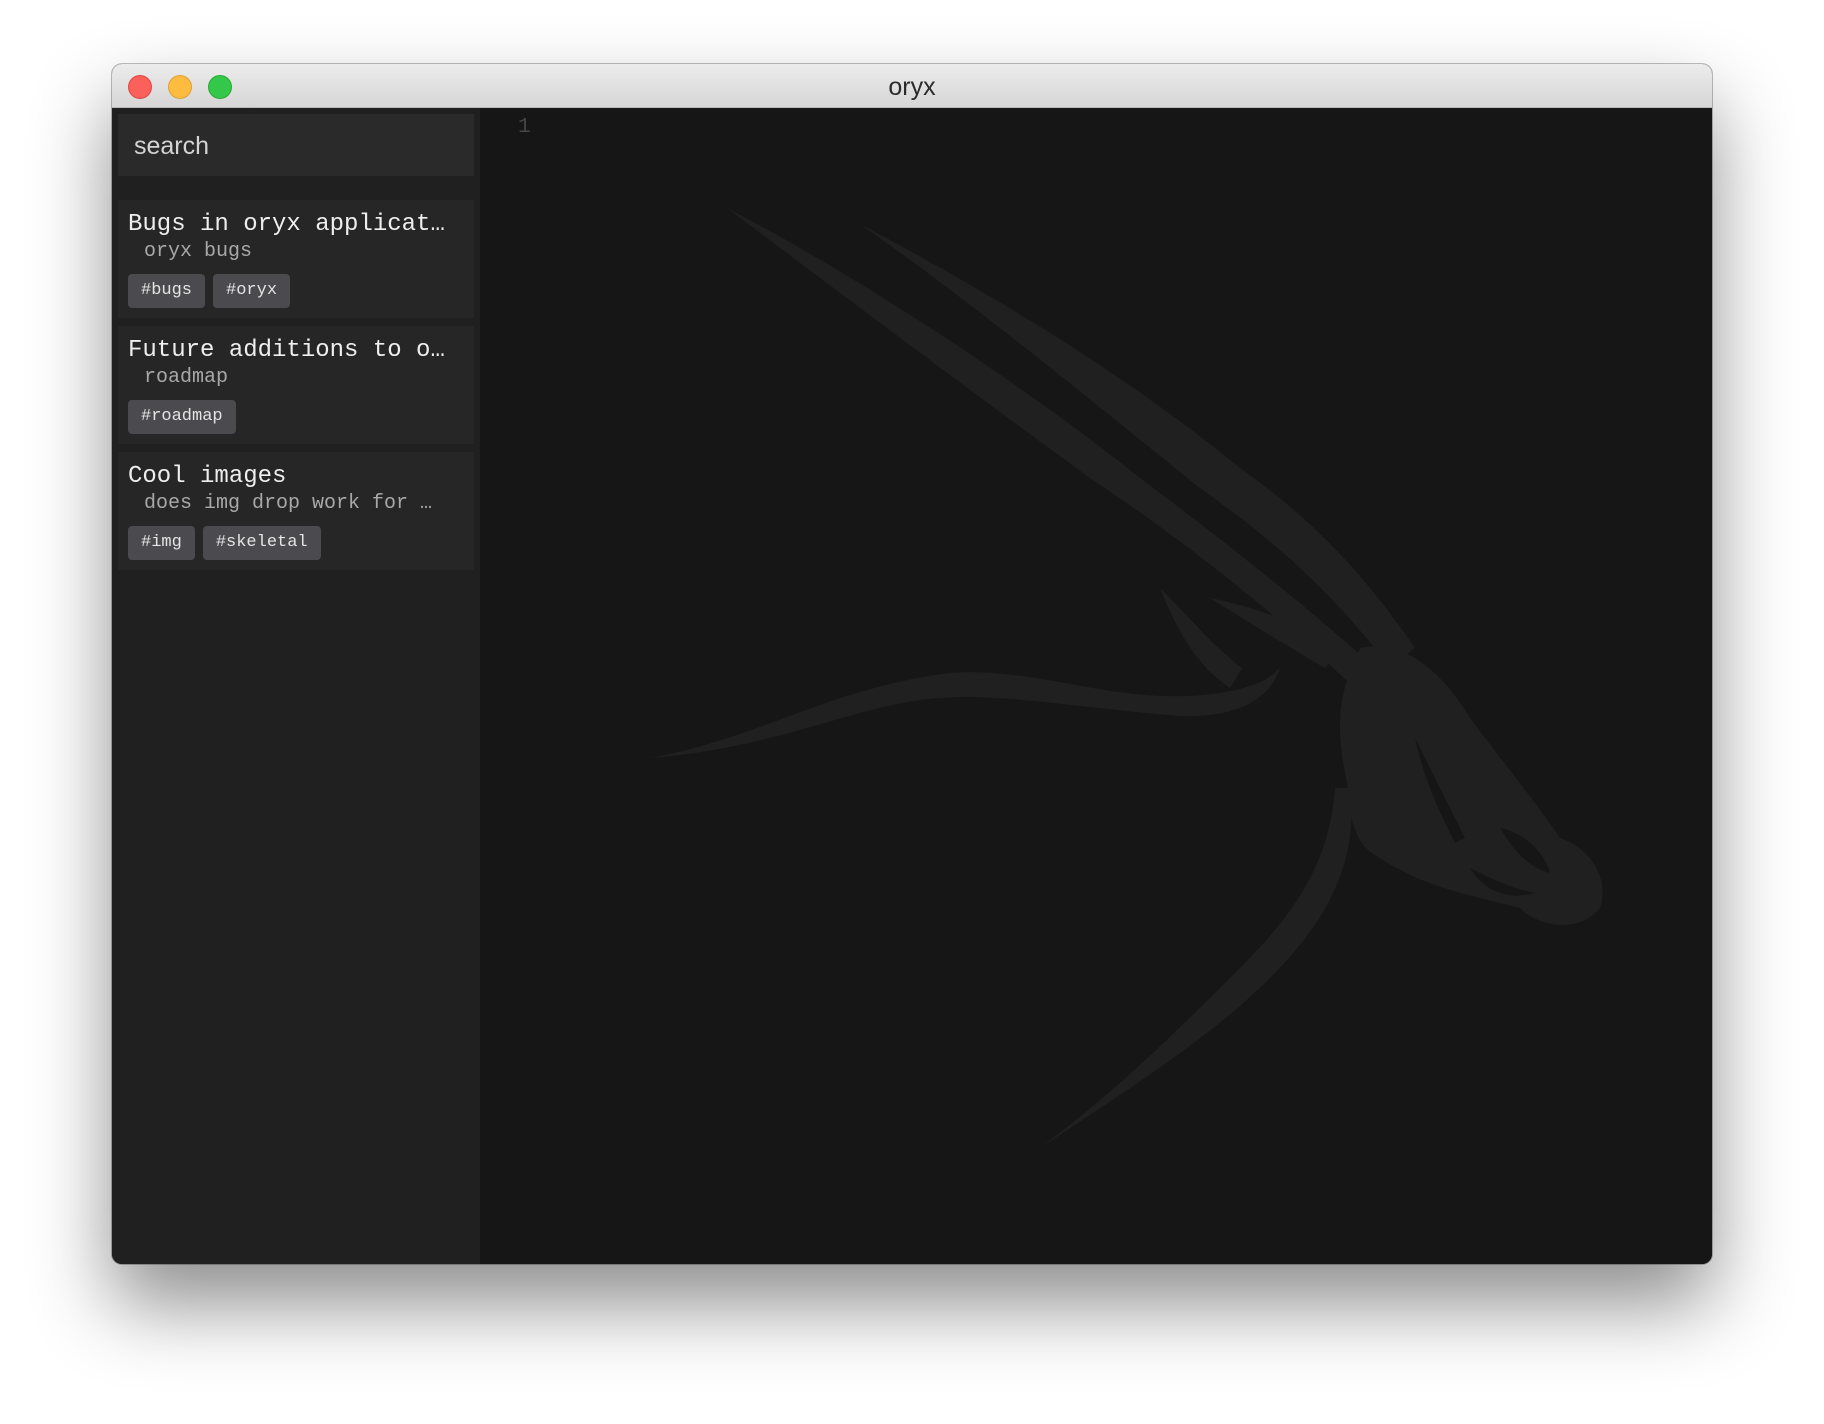  What do you see at coordinates (261, 543) in the screenshot?
I see `tag-badge: #skeletal` at bounding box center [261, 543].